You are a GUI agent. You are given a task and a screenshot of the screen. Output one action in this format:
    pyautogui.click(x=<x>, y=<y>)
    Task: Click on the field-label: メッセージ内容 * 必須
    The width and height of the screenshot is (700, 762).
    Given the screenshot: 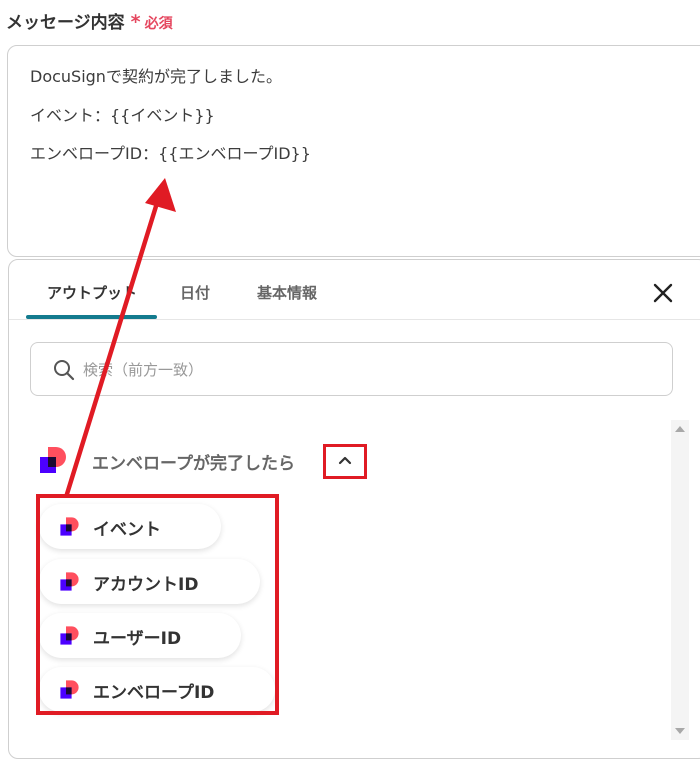 What is the action you would take?
    pyautogui.click(x=89, y=20)
    